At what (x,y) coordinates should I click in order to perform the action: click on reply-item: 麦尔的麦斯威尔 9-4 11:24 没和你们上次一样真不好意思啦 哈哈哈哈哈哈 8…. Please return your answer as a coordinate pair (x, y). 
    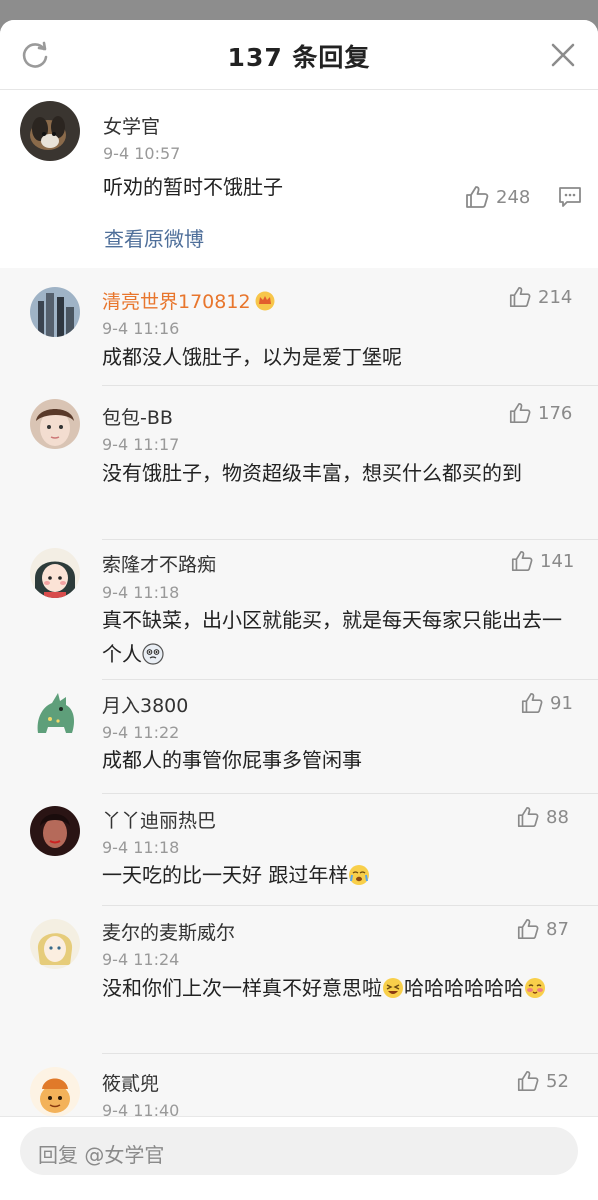
    Looking at the image, I should click on (299, 980).